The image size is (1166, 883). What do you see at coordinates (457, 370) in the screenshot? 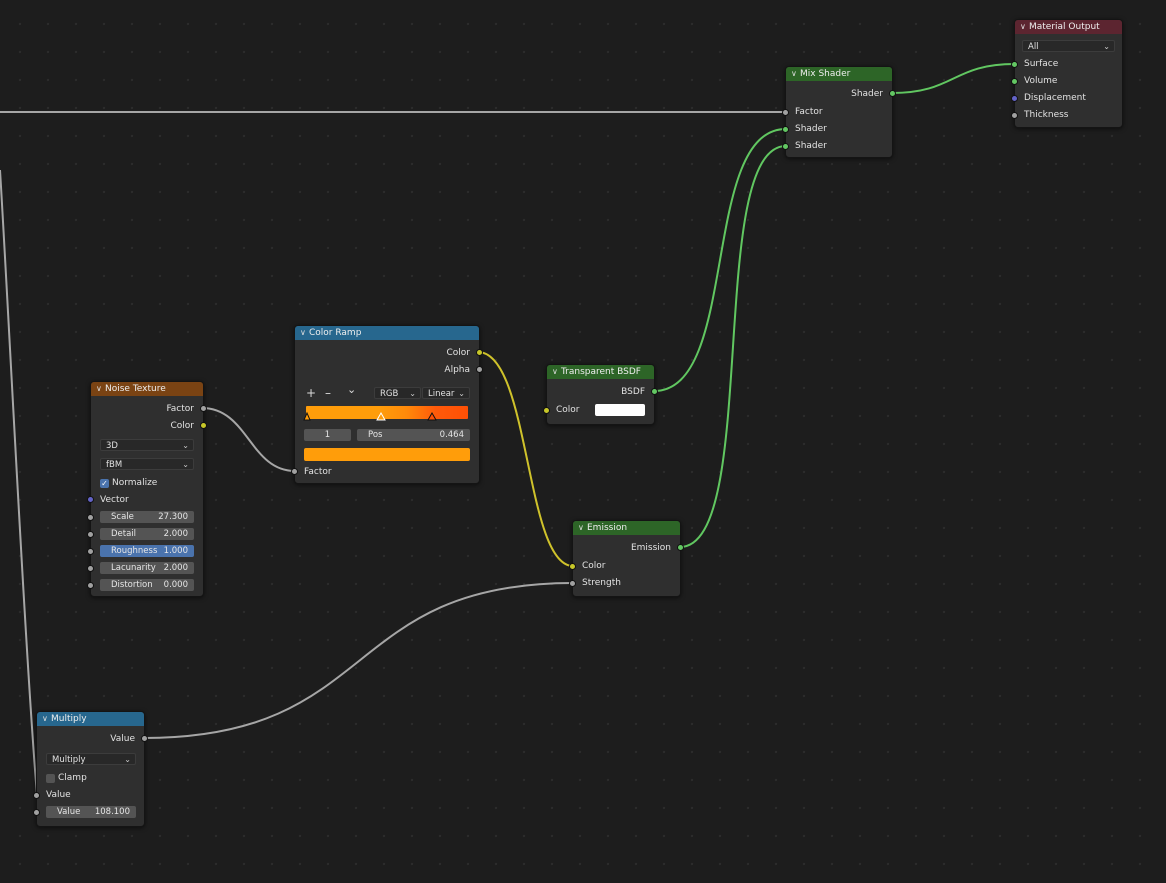
I see `output-alpha-label: Alpha` at bounding box center [457, 370].